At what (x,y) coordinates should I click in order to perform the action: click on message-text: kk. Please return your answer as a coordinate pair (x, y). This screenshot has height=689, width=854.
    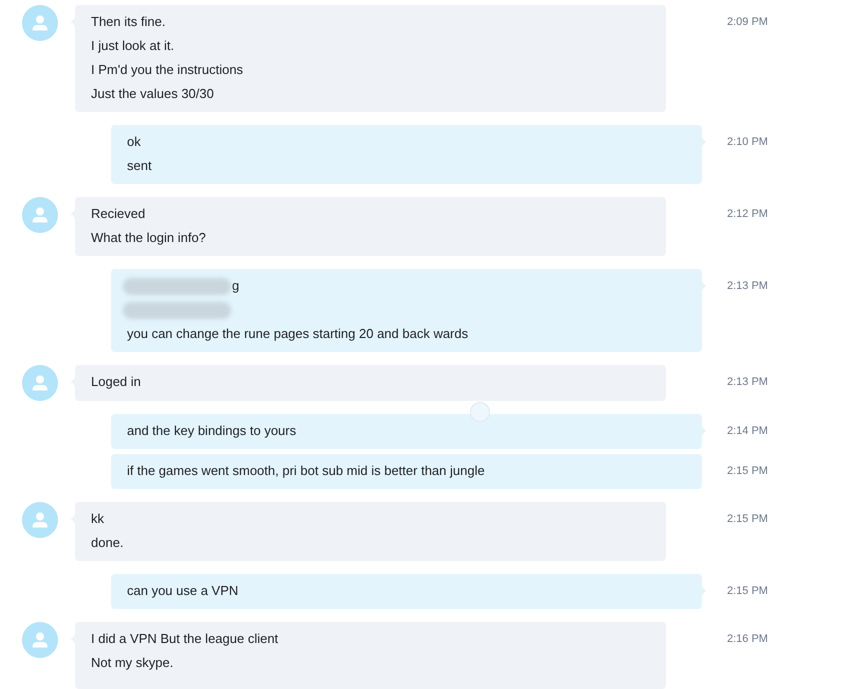
    Looking at the image, I should click on (98, 519).